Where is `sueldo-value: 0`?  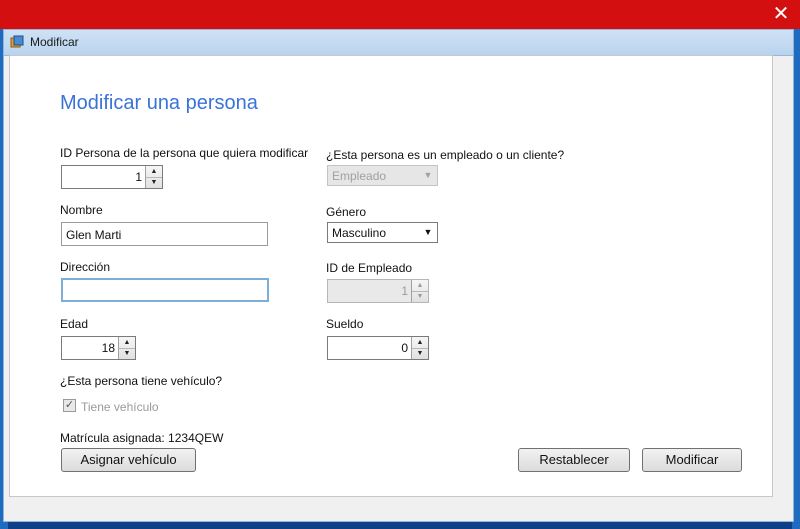
sueldo-value: 0 is located at coordinates (404, 348).